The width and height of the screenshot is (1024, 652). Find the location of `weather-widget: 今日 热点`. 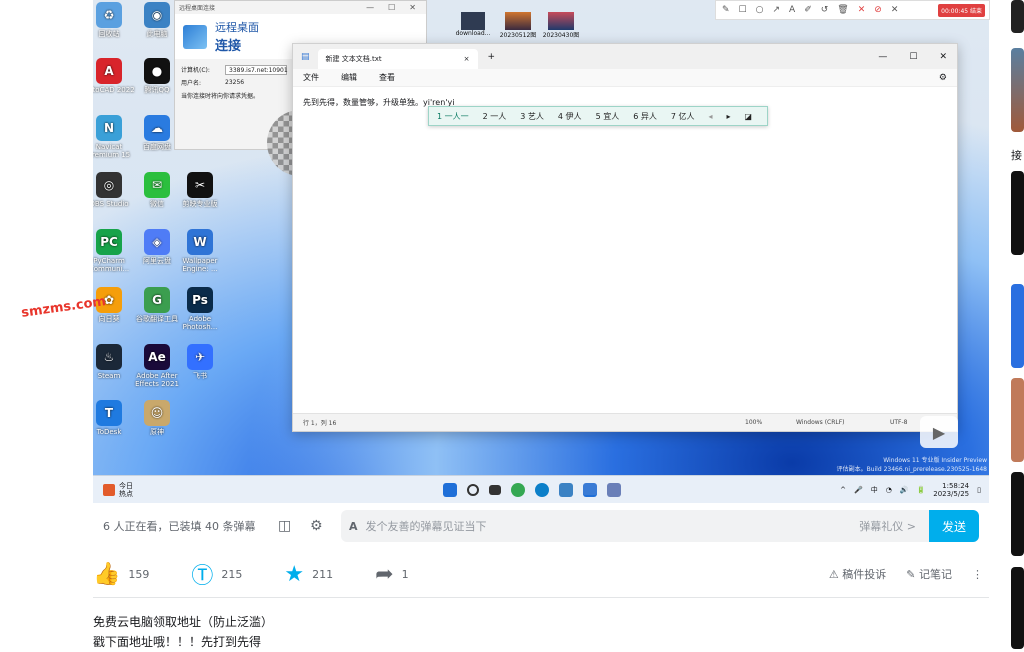

weather-widget: 今日 热点 is located at coordinates (118, 490).